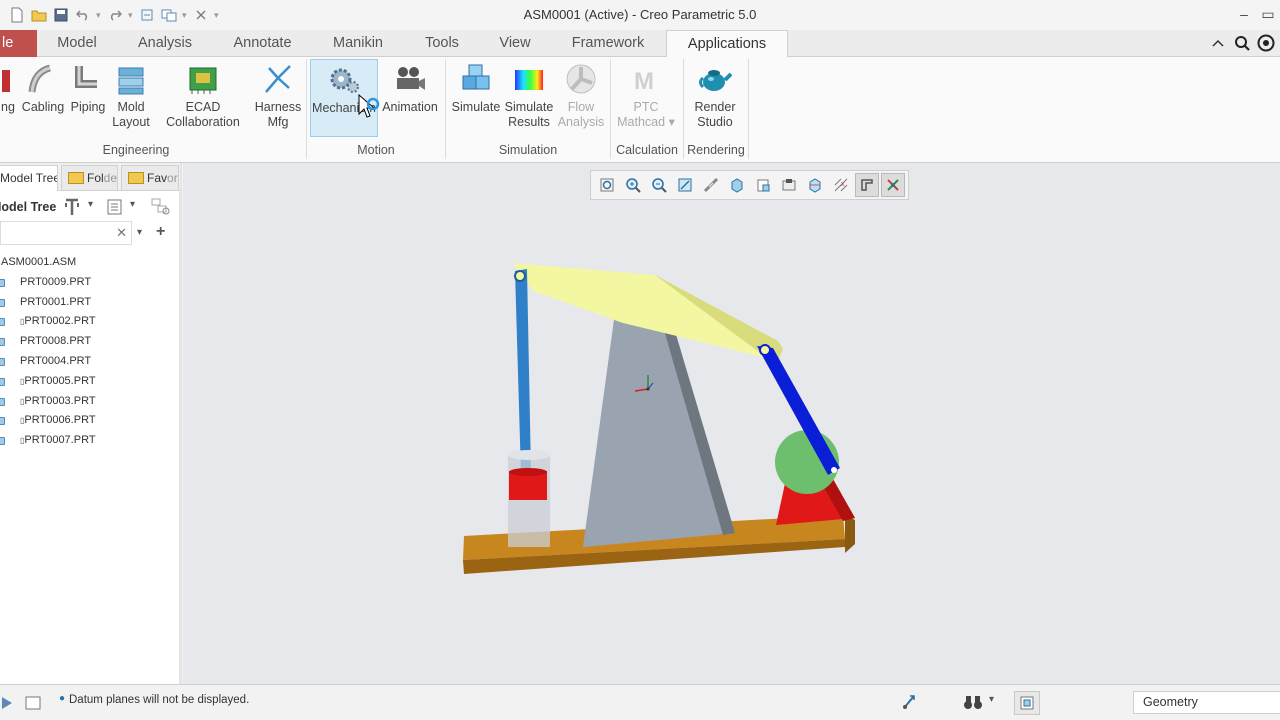 The width and height of the screenshot is (1280, 720). I want to click on group-label-calculation: Calculation, so click(647, 150).